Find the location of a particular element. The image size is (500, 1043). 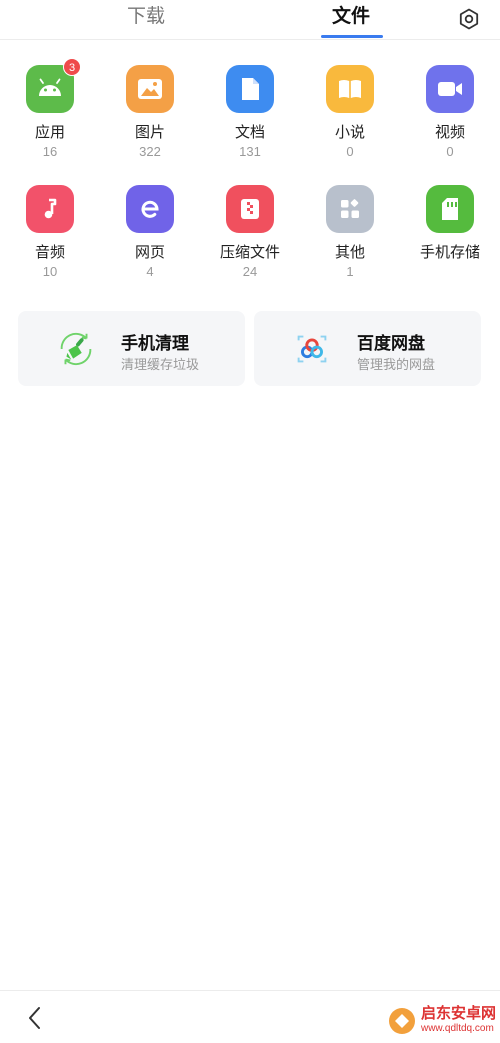

tab-download: 下载 is located at coordinates (146, 19).